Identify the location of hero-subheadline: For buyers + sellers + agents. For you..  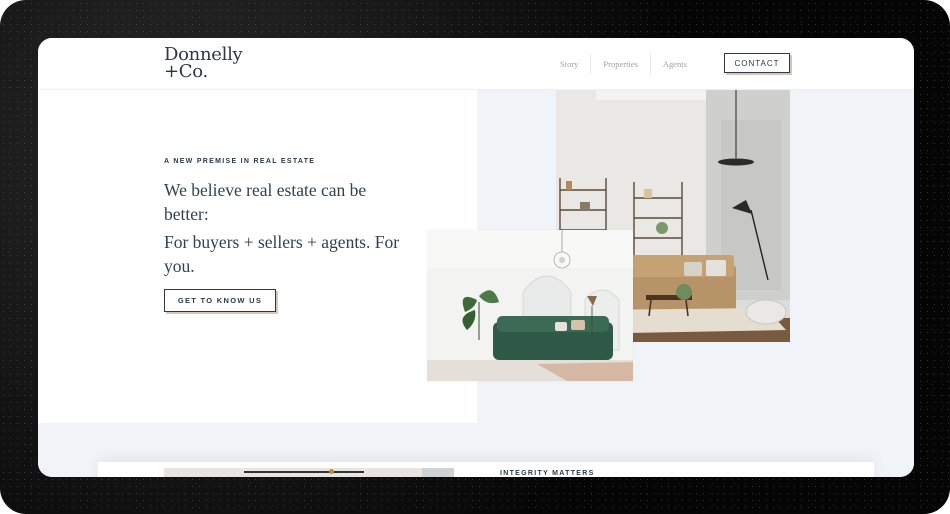
(282, 254).